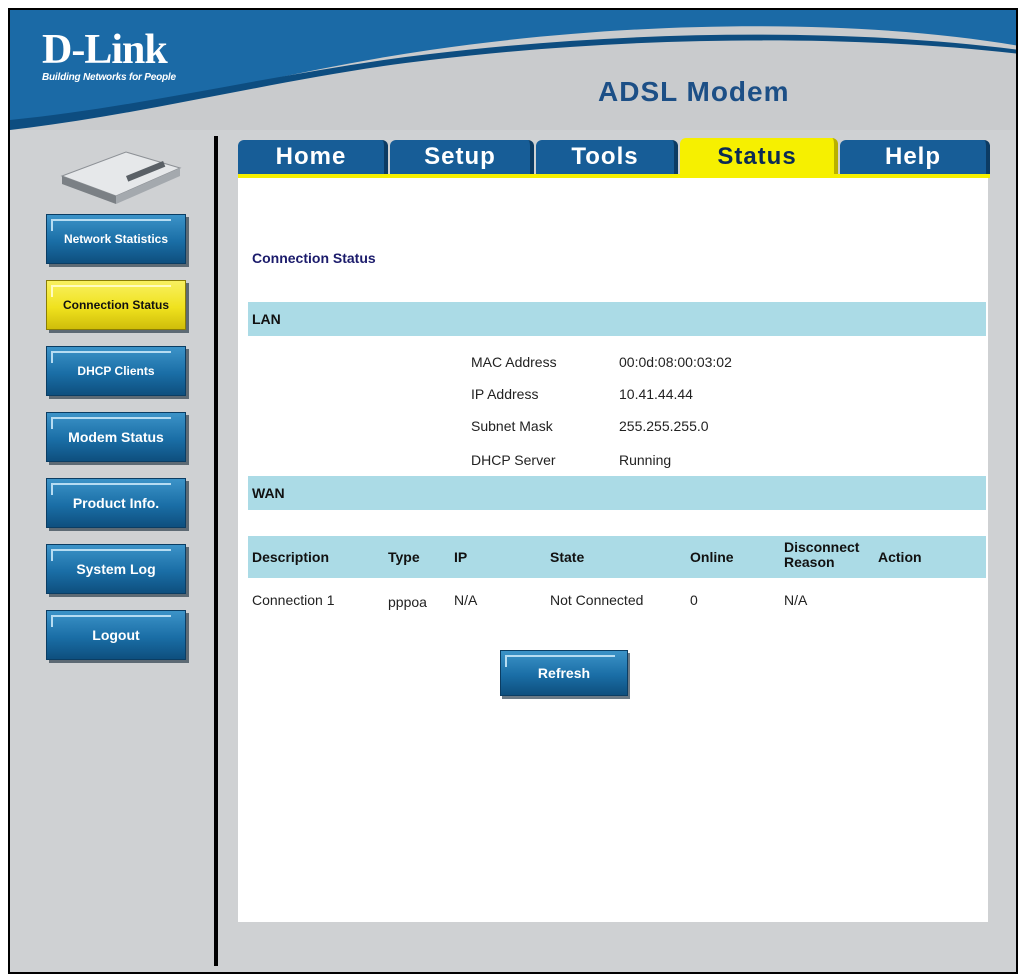  Describe the element at coordinates (216, 551) in the screenshot. I see `vertical-divider` at that location.